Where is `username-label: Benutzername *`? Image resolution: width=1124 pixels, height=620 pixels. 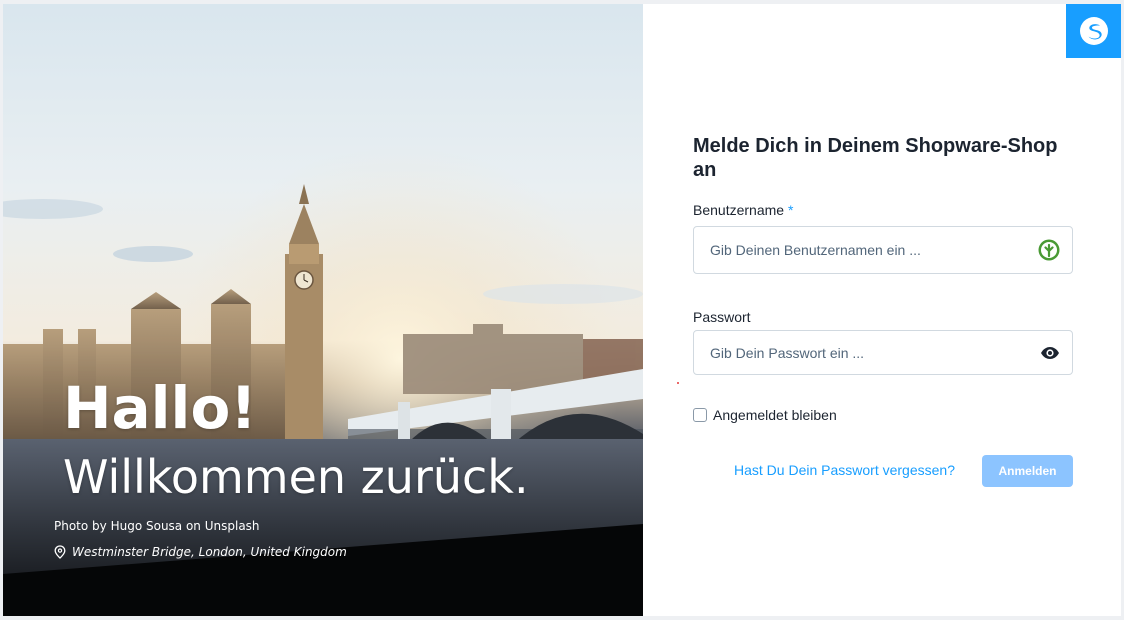
username-label: Benutzername * is located at coordinates (743, 210).